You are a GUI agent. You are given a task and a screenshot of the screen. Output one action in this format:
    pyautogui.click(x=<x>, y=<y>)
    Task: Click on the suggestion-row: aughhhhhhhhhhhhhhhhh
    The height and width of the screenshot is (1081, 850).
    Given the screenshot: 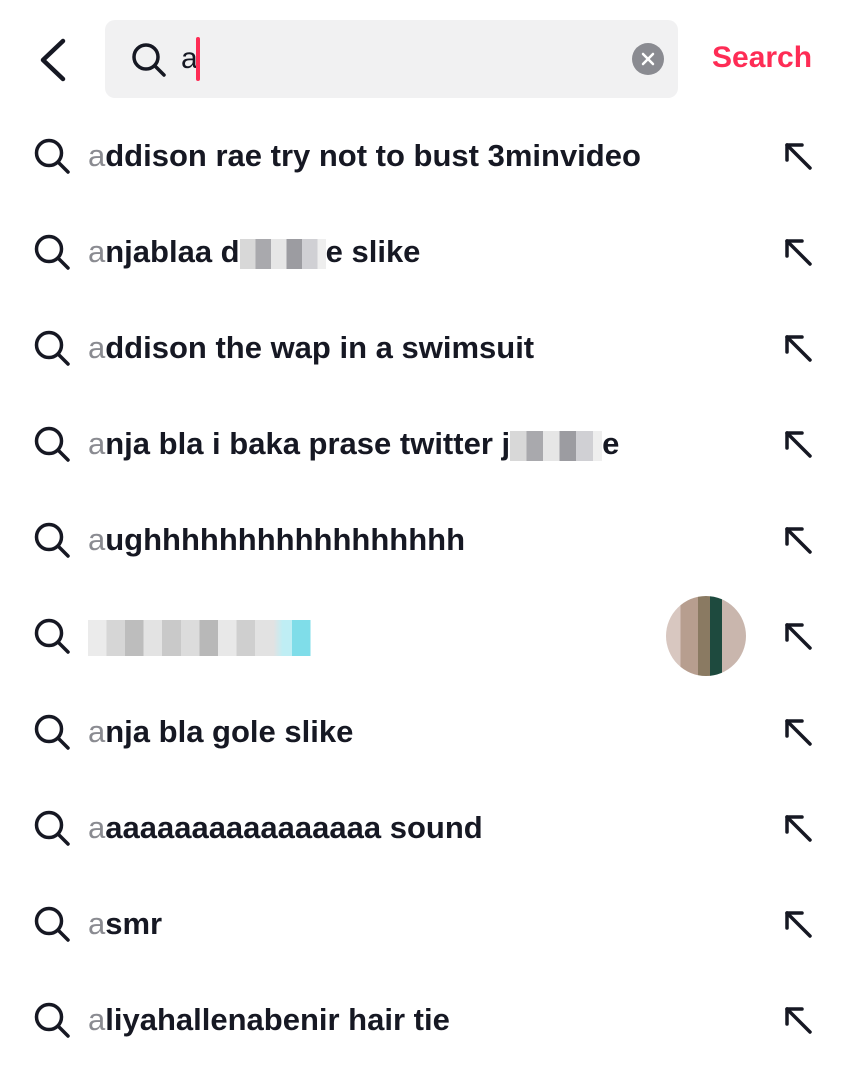 What is the action you would take?
    pyautogui.click(x=425, y=540)
    